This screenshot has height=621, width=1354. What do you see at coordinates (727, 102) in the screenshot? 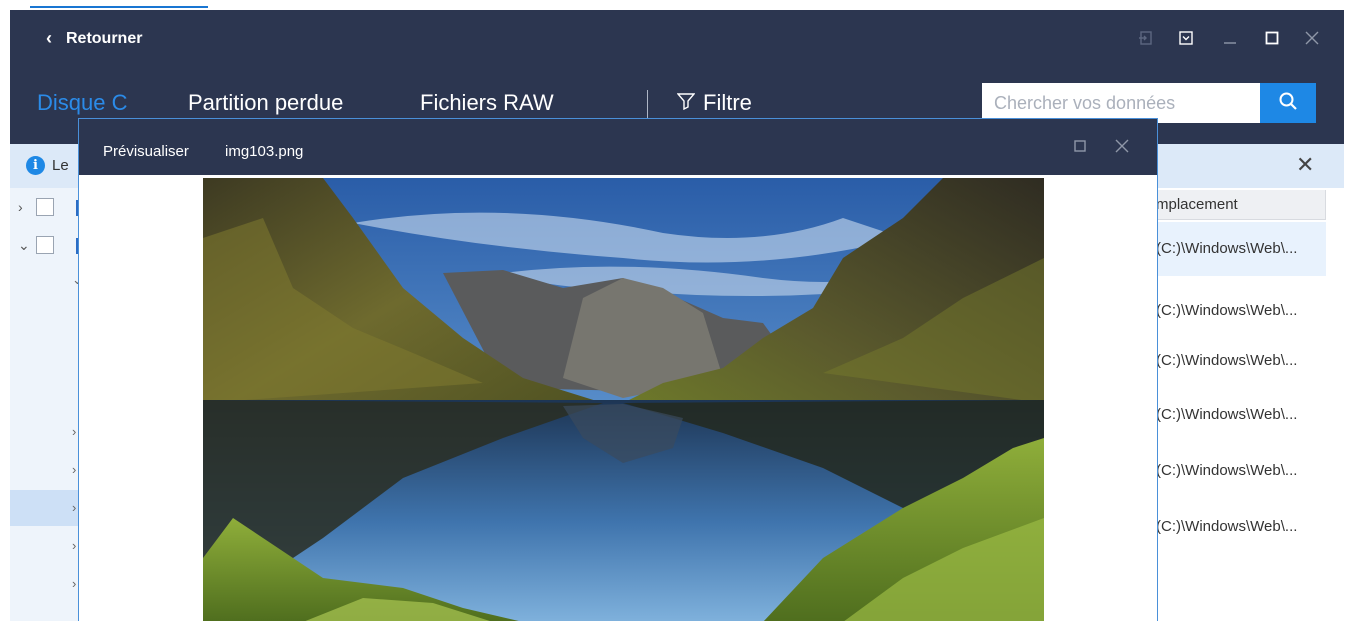
I see `filter-label: Filtre` at bounding box center [727, 102].